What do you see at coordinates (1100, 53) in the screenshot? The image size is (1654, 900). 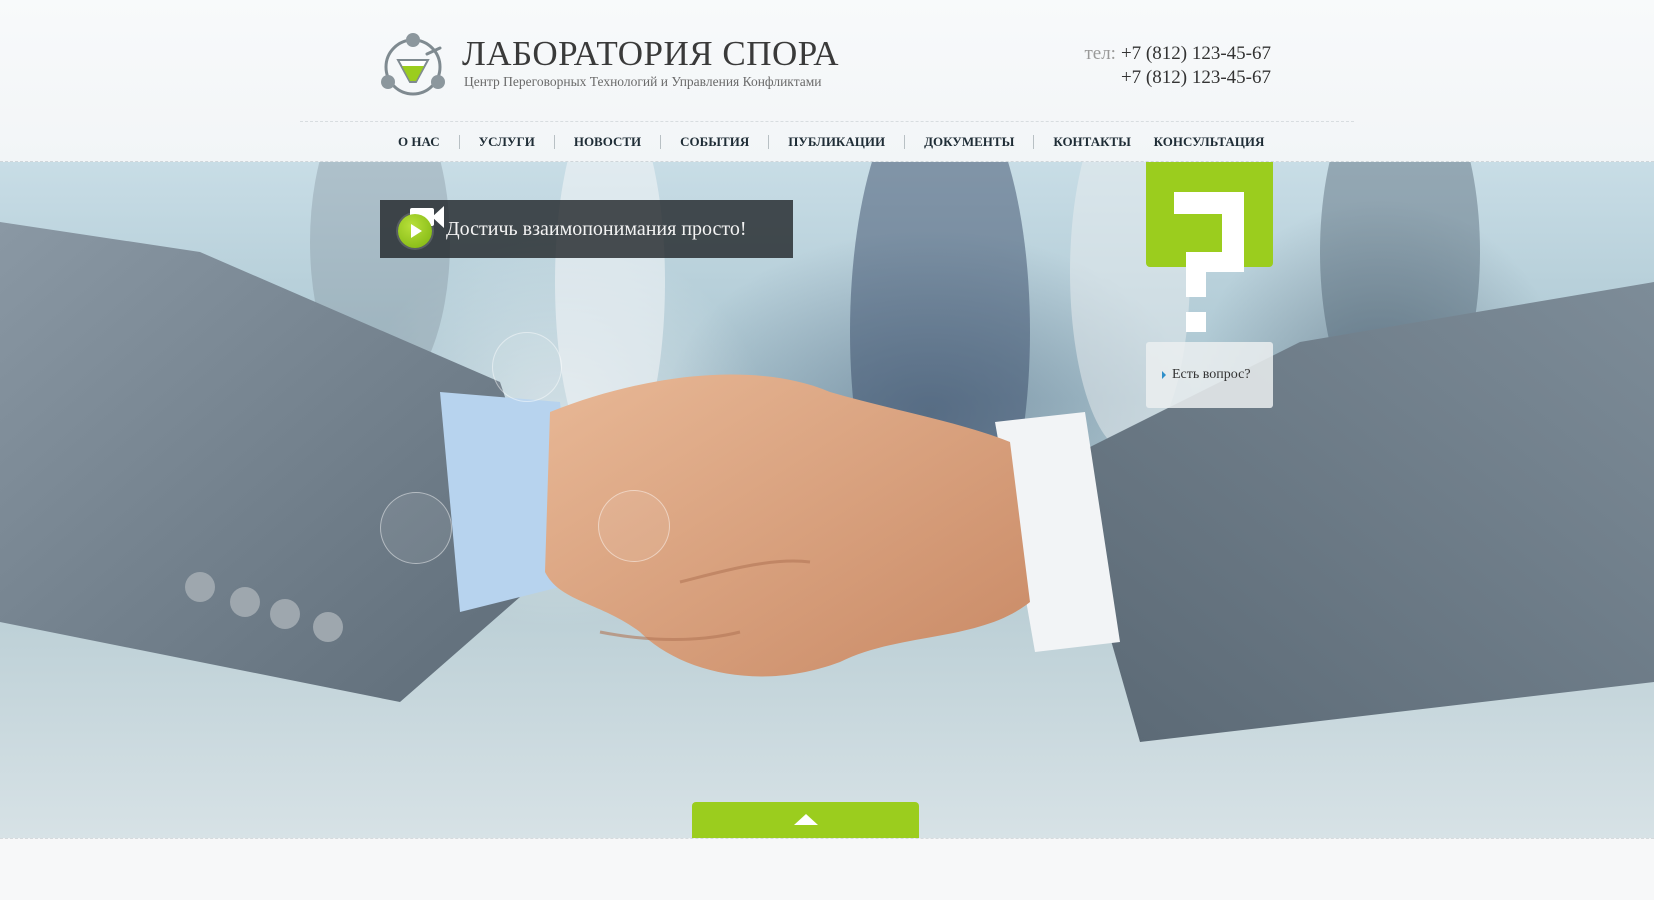 I see `phone-label: тел:` at bounding box center [1100, 53].